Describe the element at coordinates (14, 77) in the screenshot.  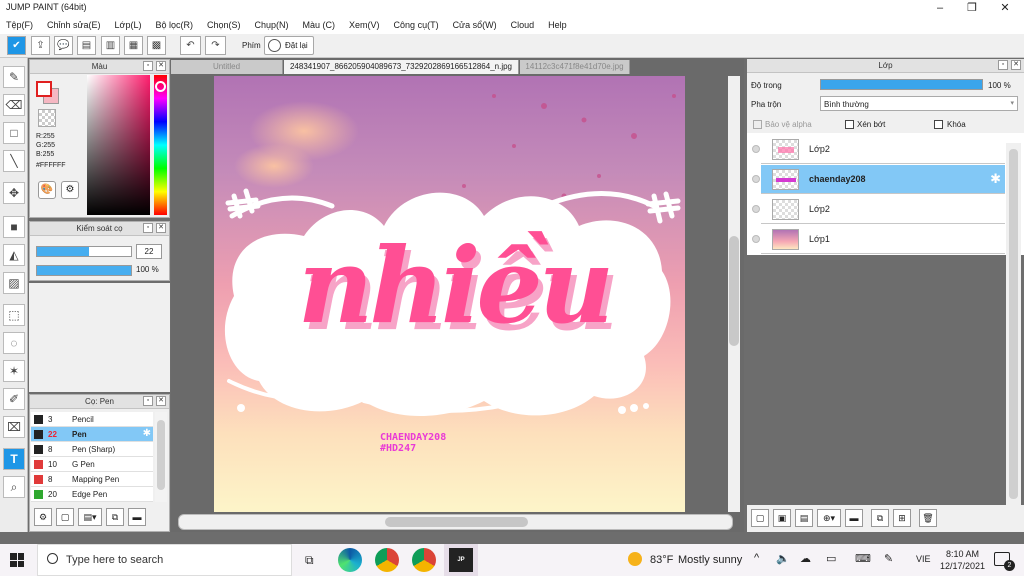
I see `brush-tool-icon: ✎` at that location.